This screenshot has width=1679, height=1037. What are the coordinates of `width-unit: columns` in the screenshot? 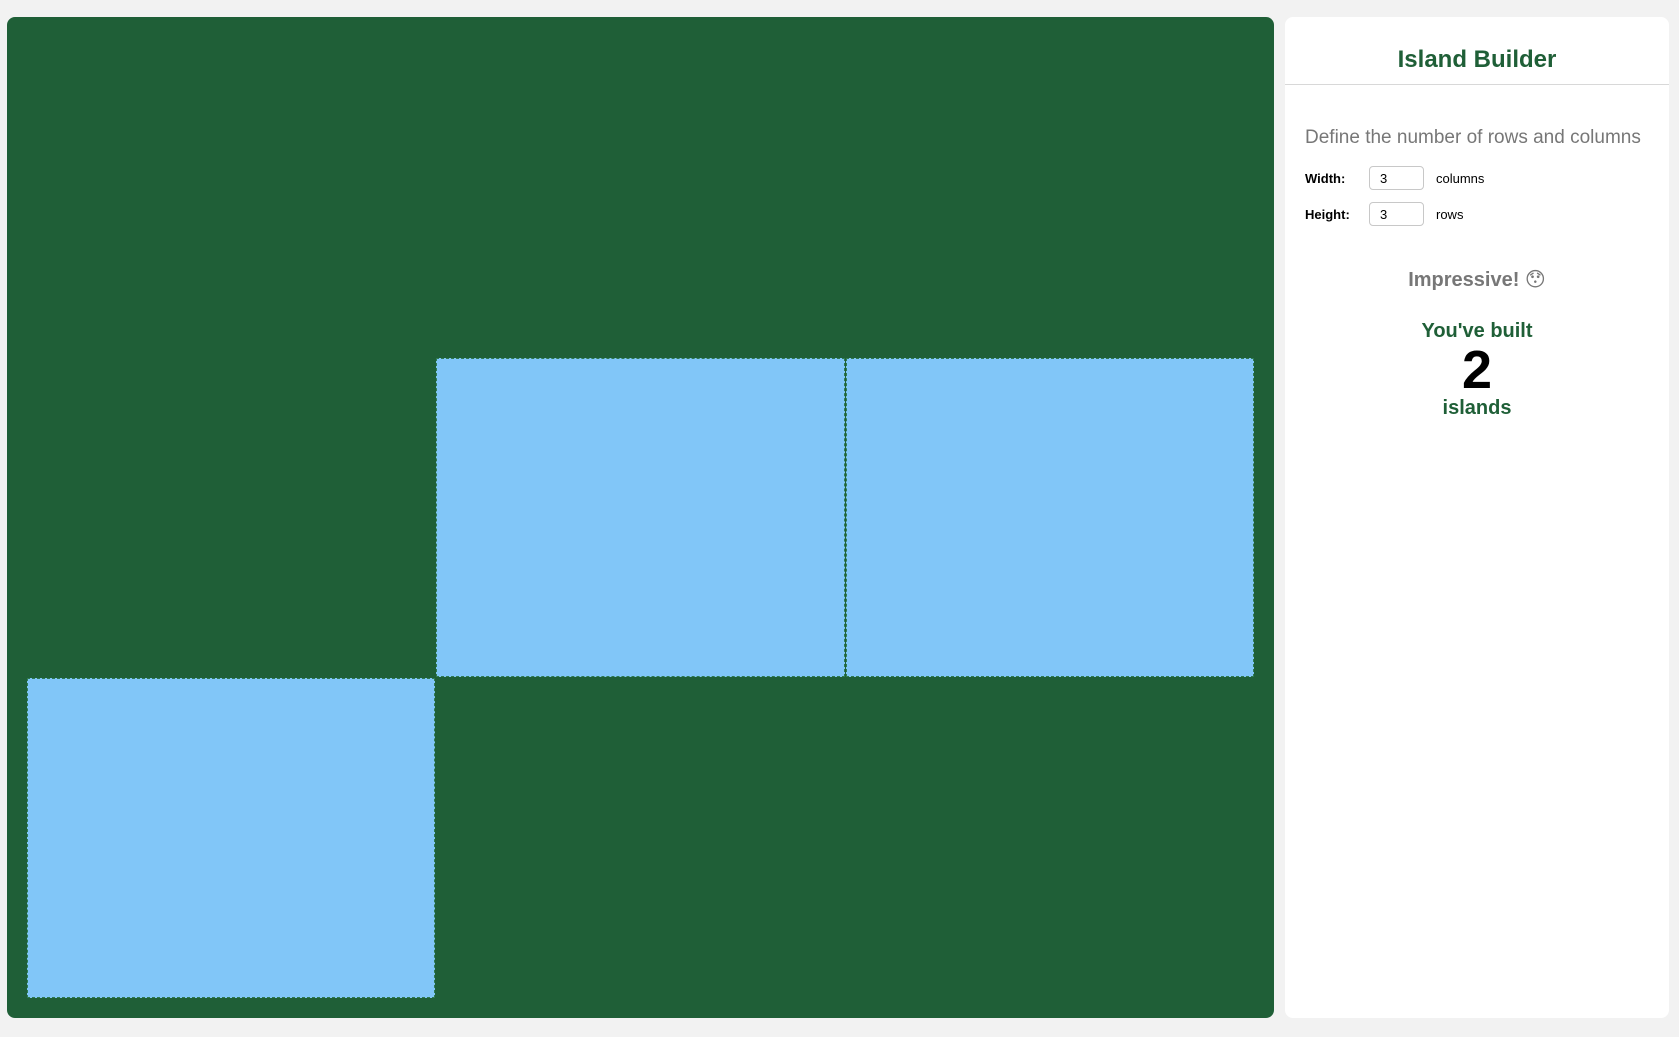 It's located at (1460, 178).